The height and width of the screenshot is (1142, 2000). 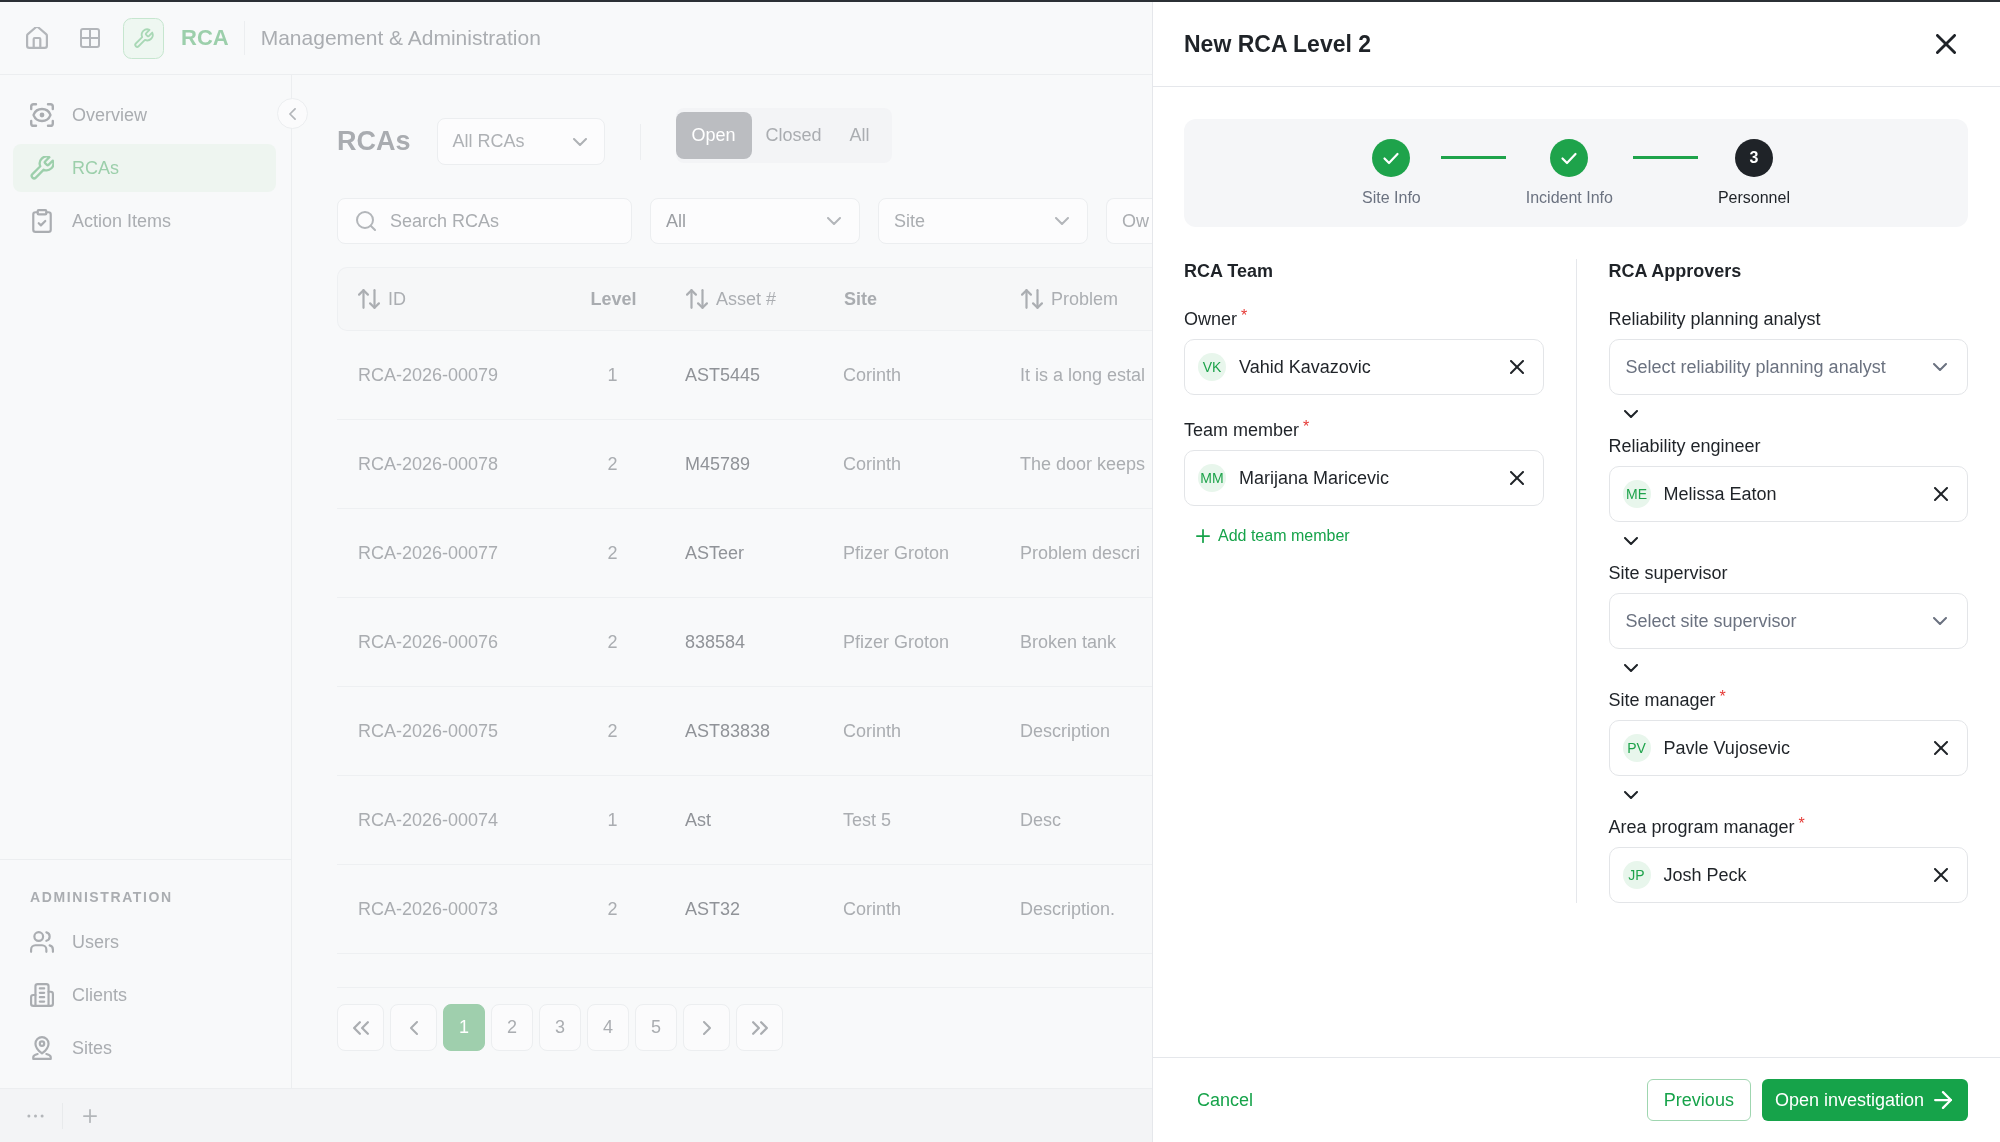 What do you see at coordinates (360, 1027) in the screenshot?
I see `chevrons-left-icon` at bounding box center [360, 1027].